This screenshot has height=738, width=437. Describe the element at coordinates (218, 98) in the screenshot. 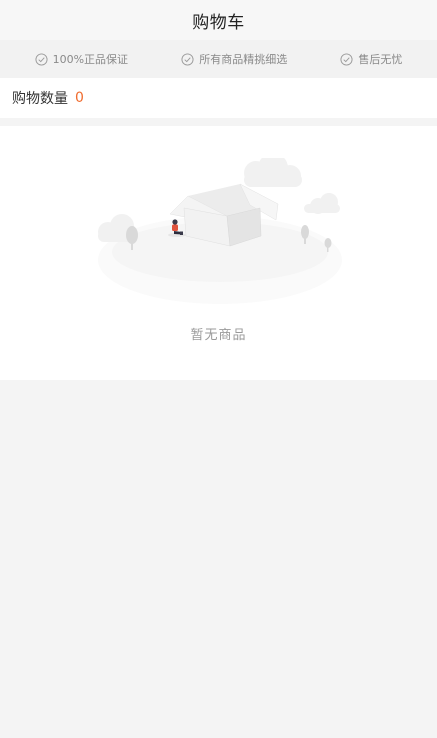

I see `cart-count-bar: 购物数量 0` at that location.